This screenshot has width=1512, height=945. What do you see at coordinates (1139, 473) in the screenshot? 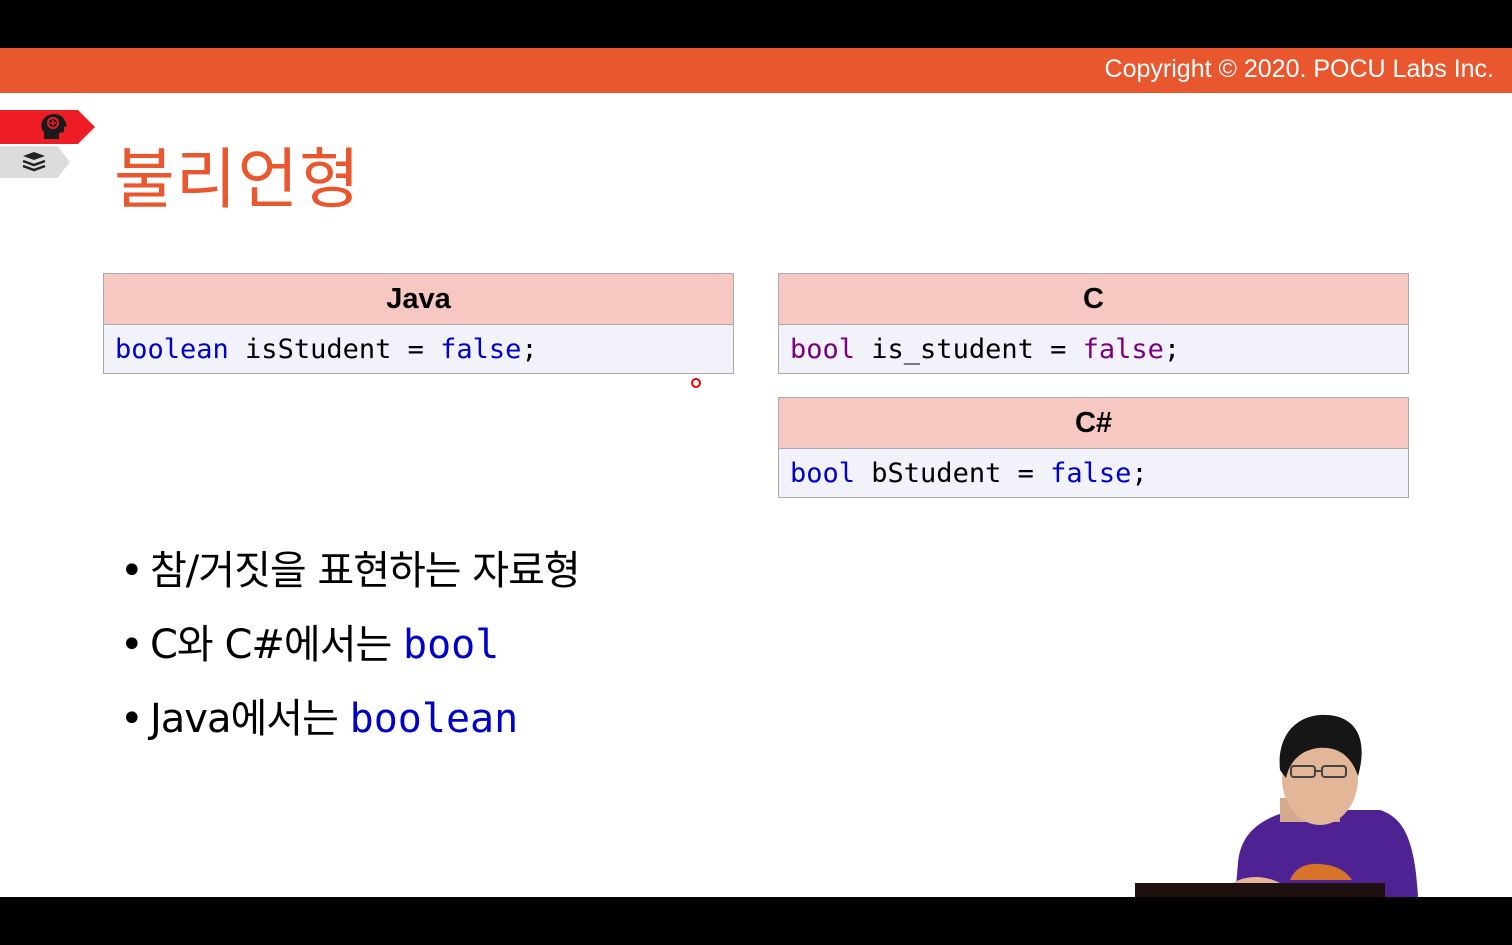
I see `csharp-semicolon: ;` at bounding box center [1139, 473].